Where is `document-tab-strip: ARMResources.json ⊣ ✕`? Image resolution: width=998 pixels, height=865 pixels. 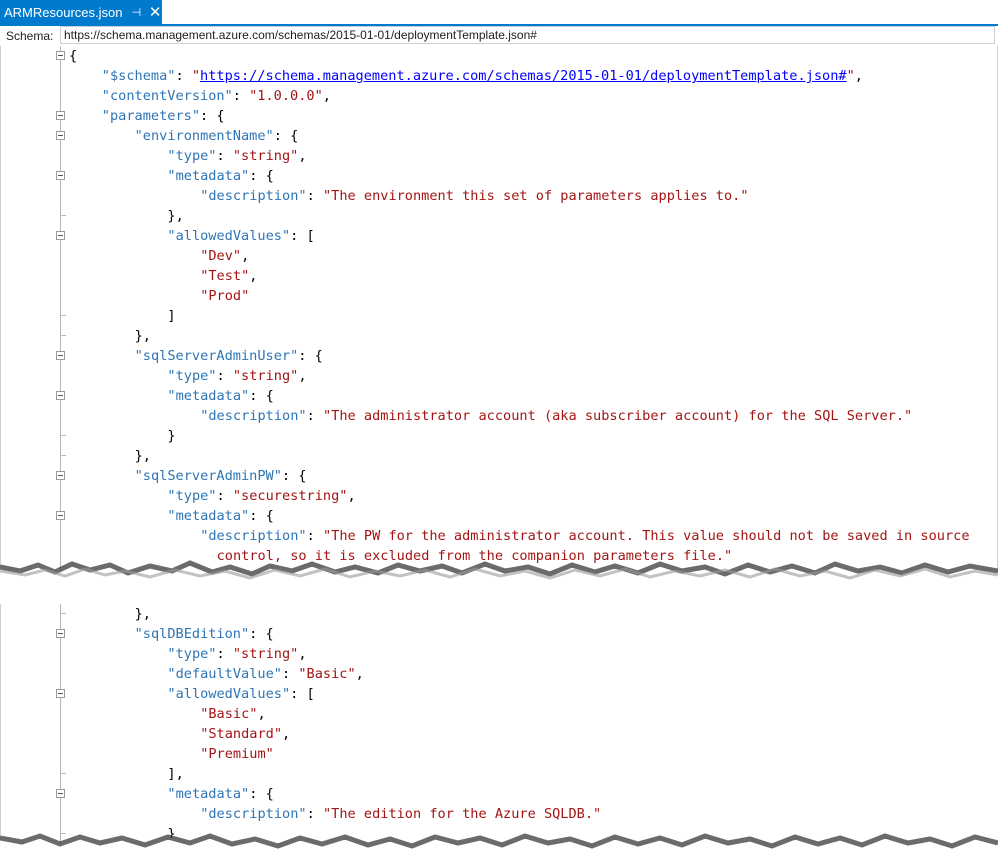 document-tab-strip: ARMResources.json ⊣ ✕ is located at coordinates (499, 13).